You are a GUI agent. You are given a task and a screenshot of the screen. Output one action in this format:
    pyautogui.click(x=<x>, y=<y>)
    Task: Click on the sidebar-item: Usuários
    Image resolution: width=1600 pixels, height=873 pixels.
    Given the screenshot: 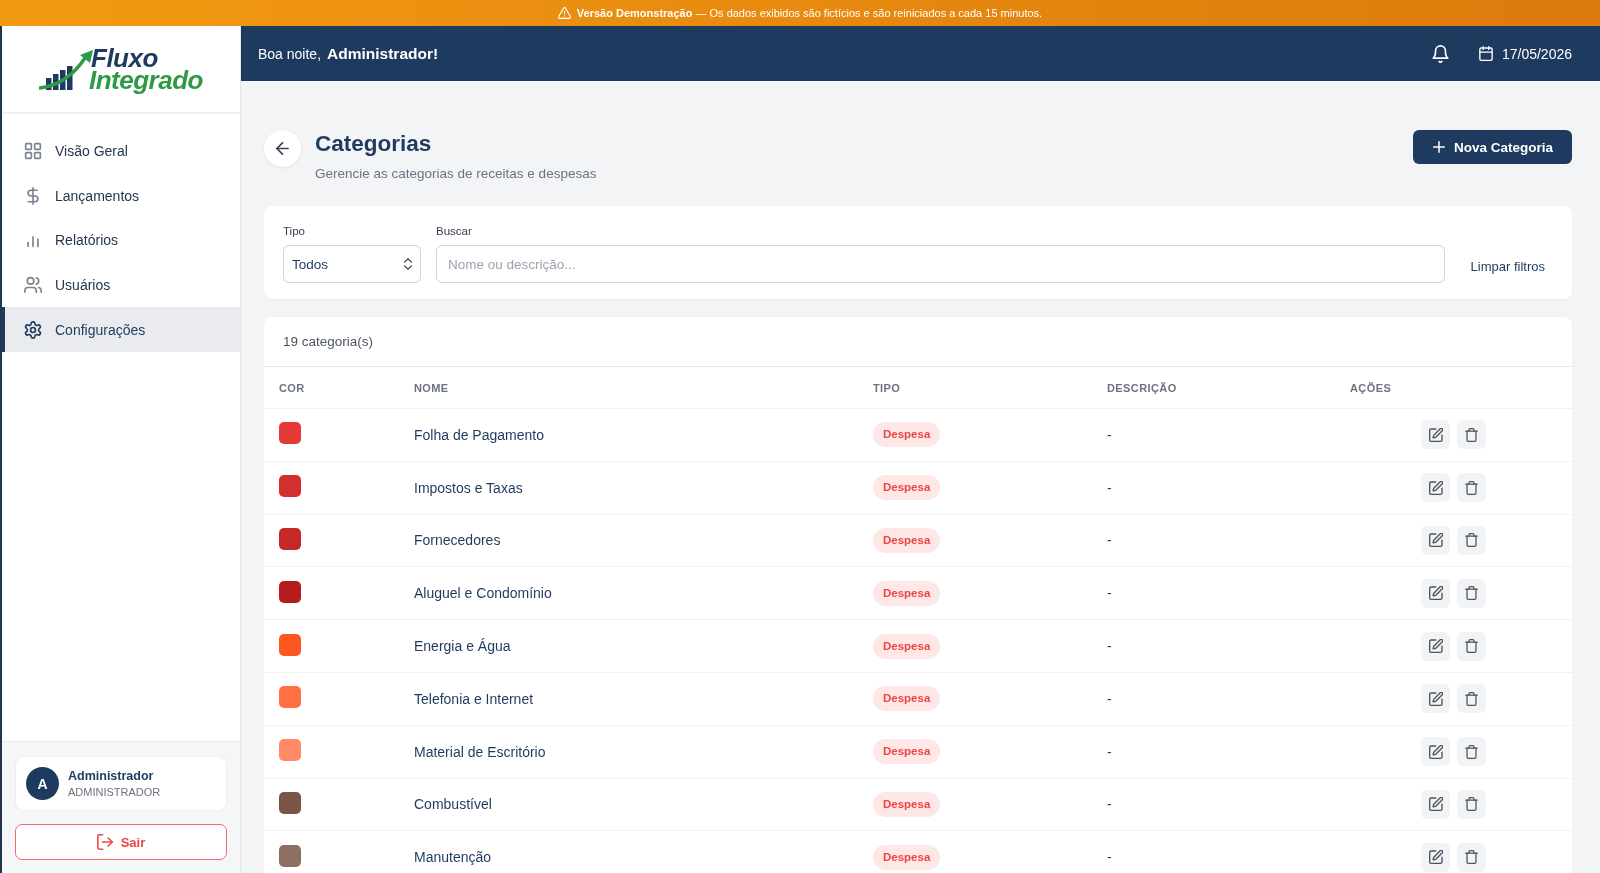 What is the action you would take?
    pyautogui.click(x=121, y=285)
    